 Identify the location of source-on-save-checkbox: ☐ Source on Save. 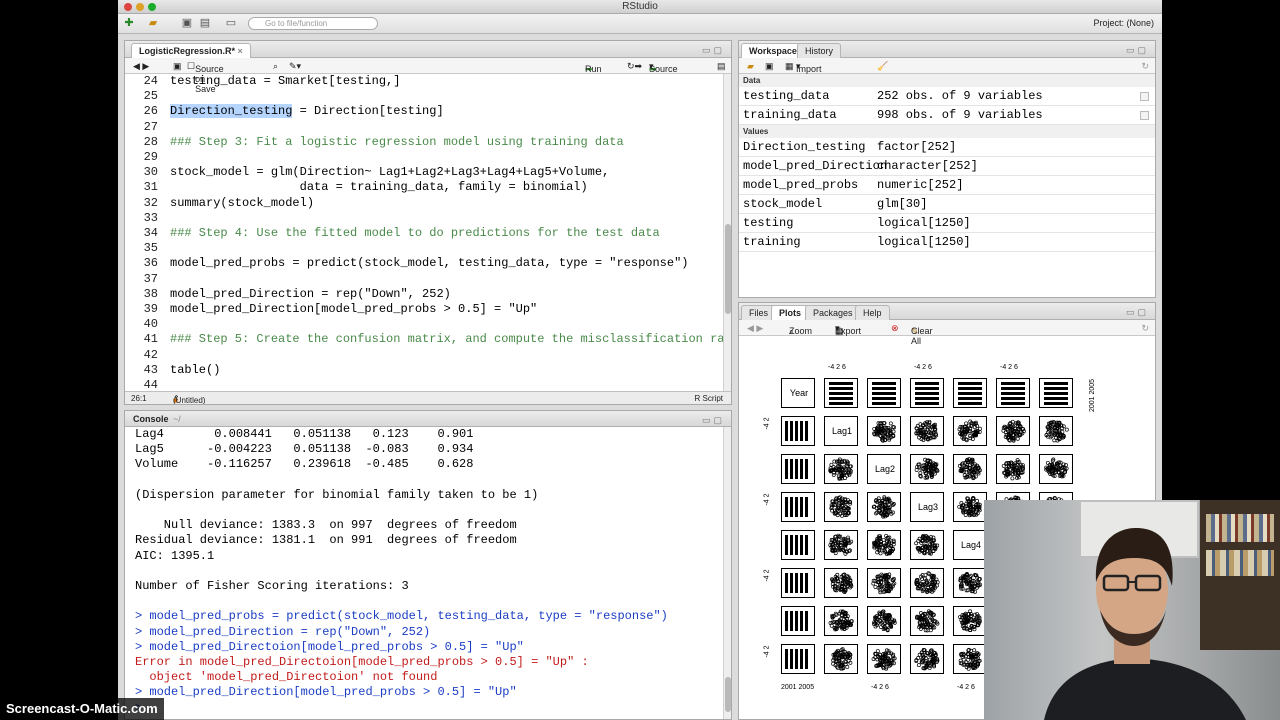
(205, 77).